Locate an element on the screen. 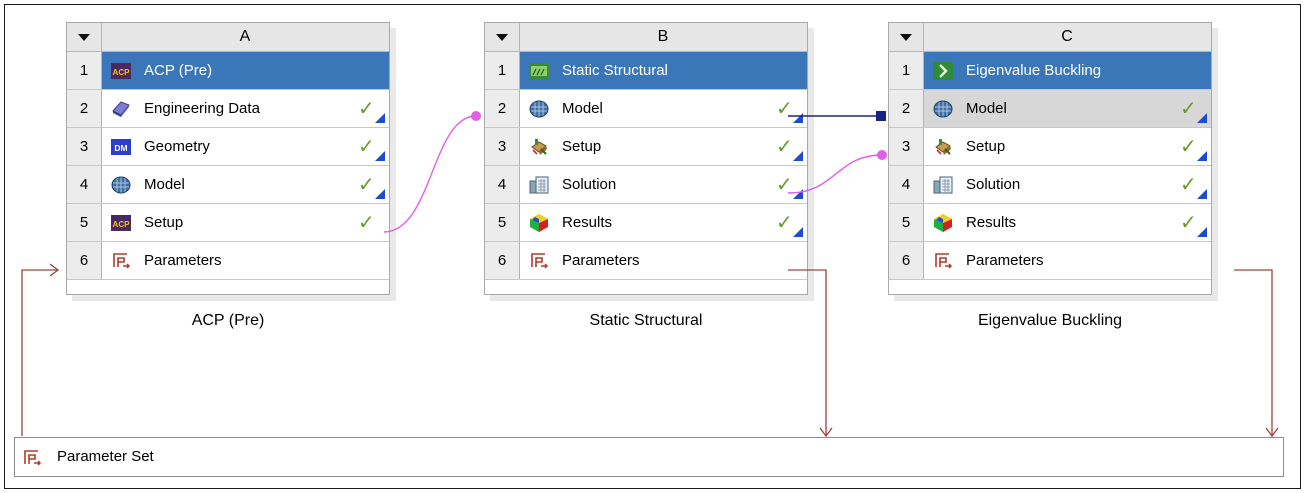  cell-content: ACP Setup ✓ is located at coordinates (245, 222).